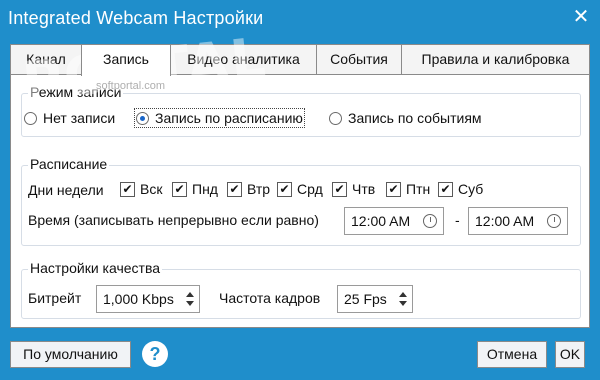 The width and height of the screenshot is (600, 380). What do you see at coordinates (79, 118) in the screenshot?
I see `radio-label: Нет записи` at bounding box center [79, 118].